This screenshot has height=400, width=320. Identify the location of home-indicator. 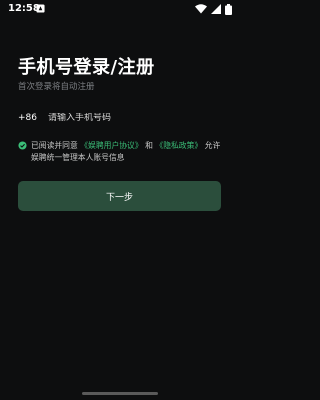
(120, 393).